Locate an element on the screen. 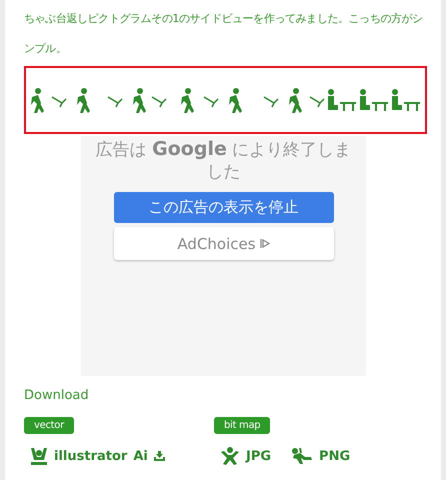 The height and width of the screenshot is (480, 446). kicking-figure-icon is located at coordinates (302, 456).